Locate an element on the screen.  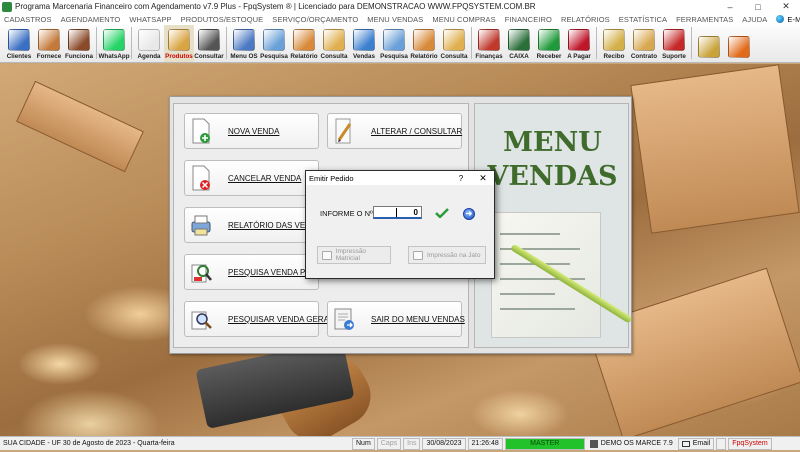
menu-email-label: E-MAIL is located at coordinates (793, 19).